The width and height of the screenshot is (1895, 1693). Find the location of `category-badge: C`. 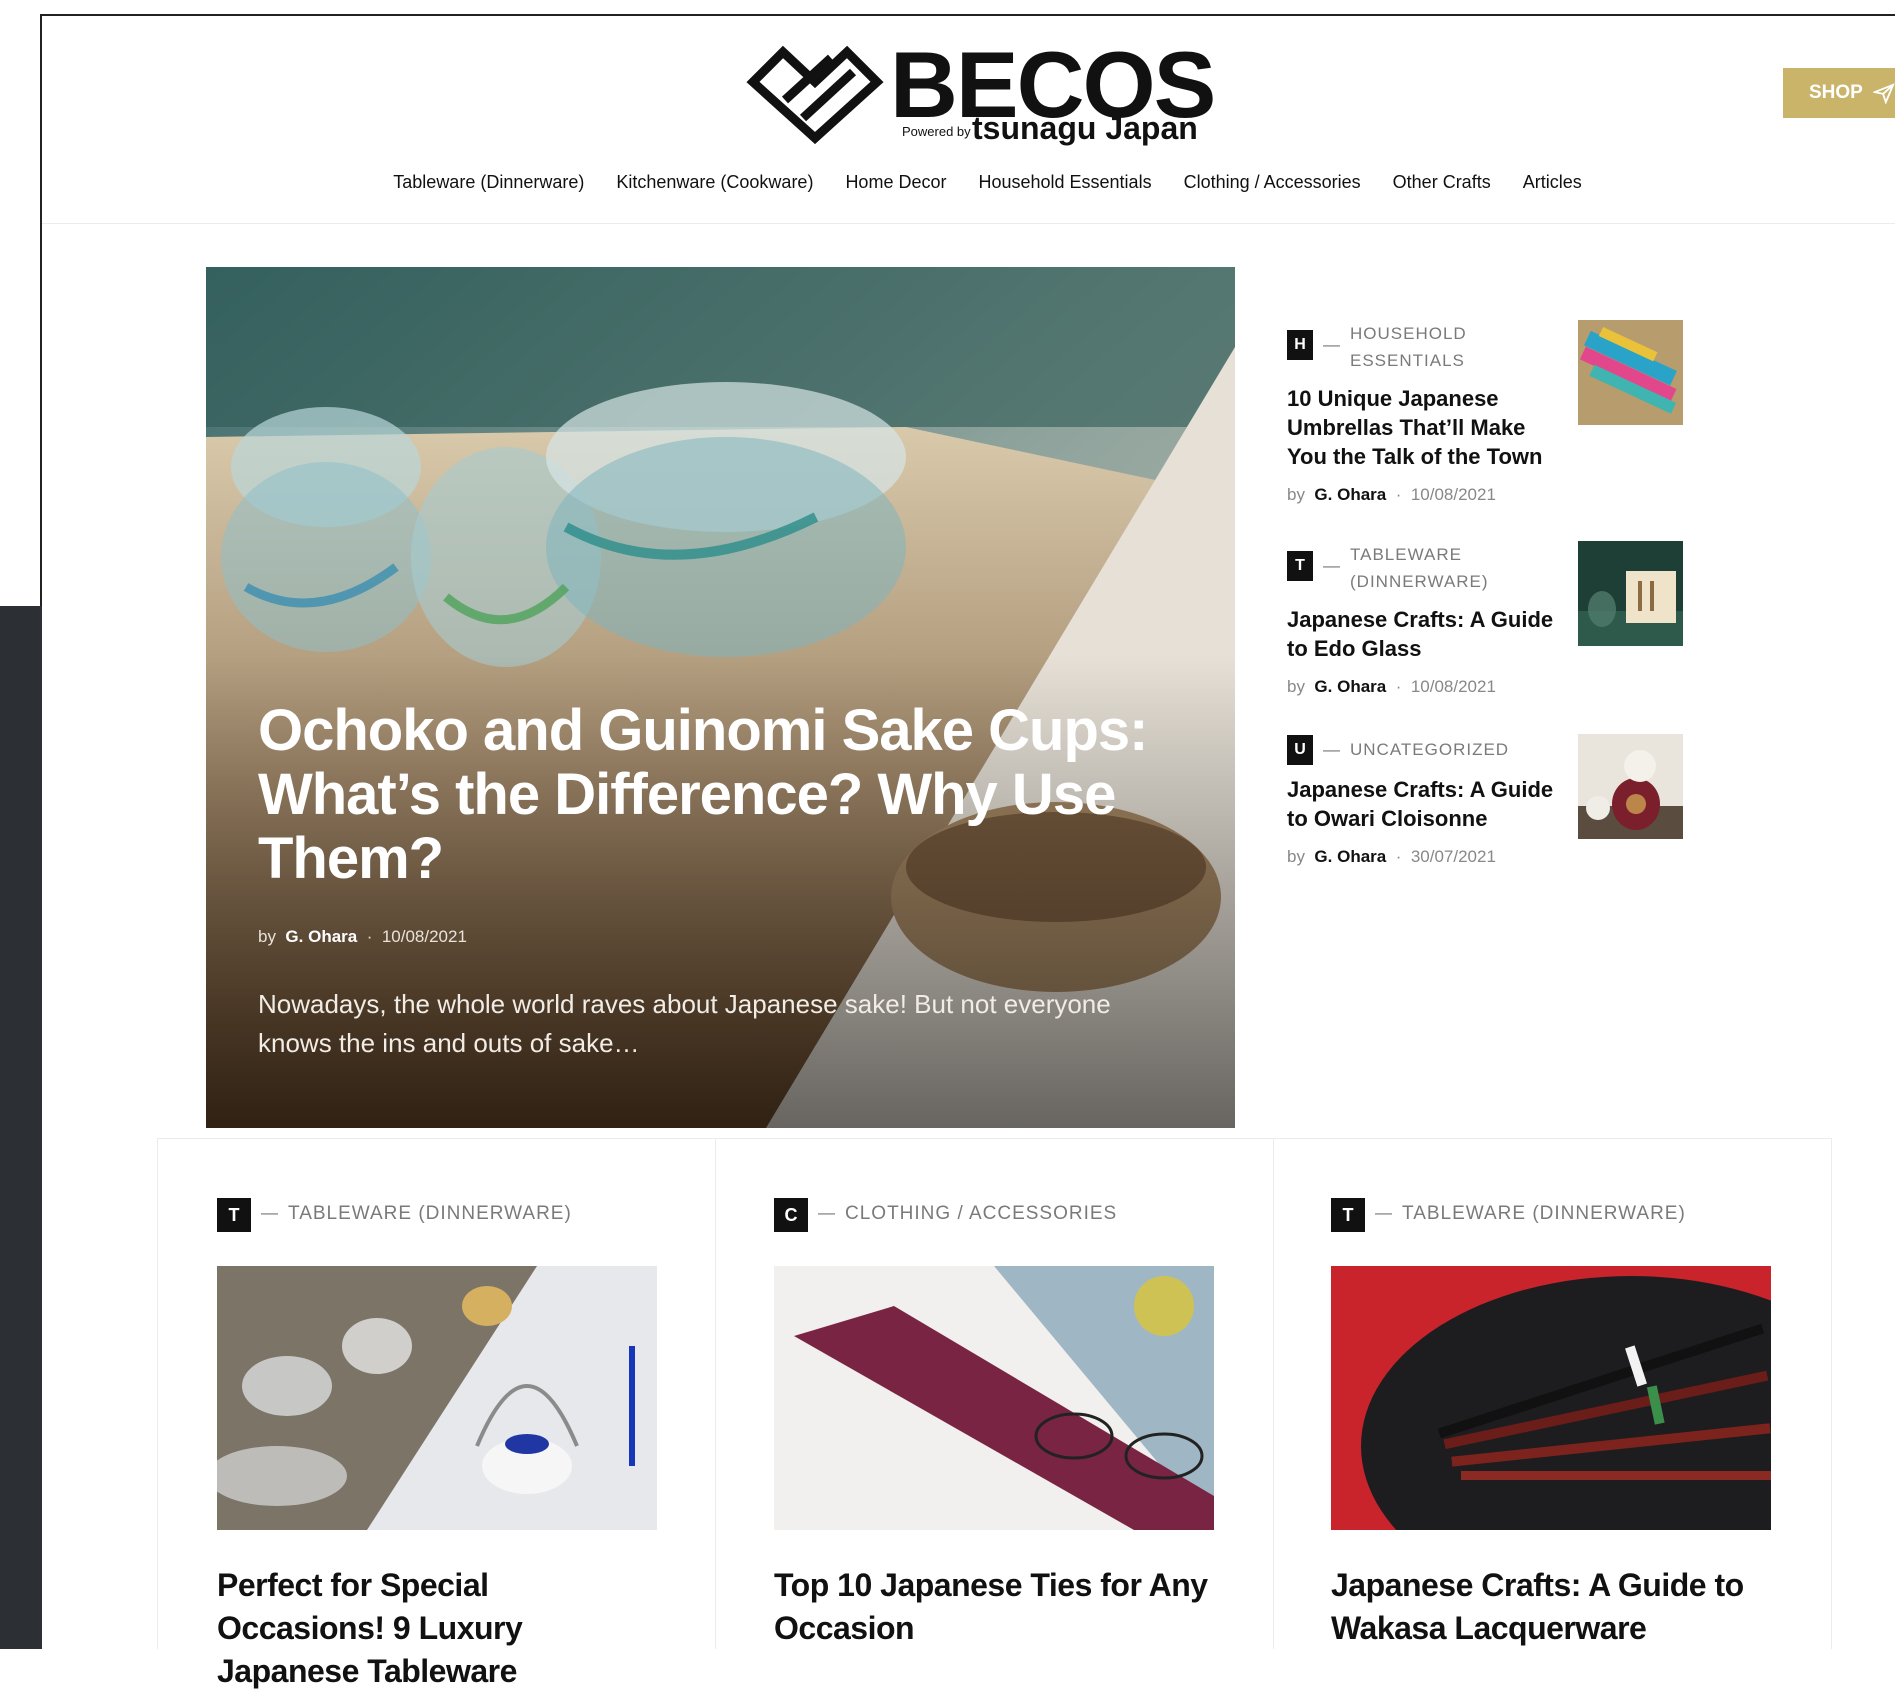

category-badge: C is located at coordinates (791, 1215).